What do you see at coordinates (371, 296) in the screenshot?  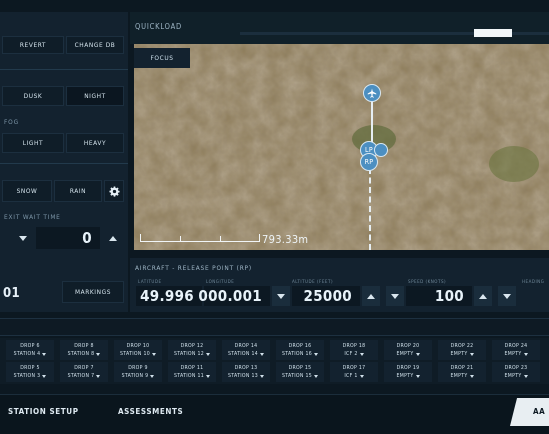 I see `altitude-increment` at bounding box center [371, 296].